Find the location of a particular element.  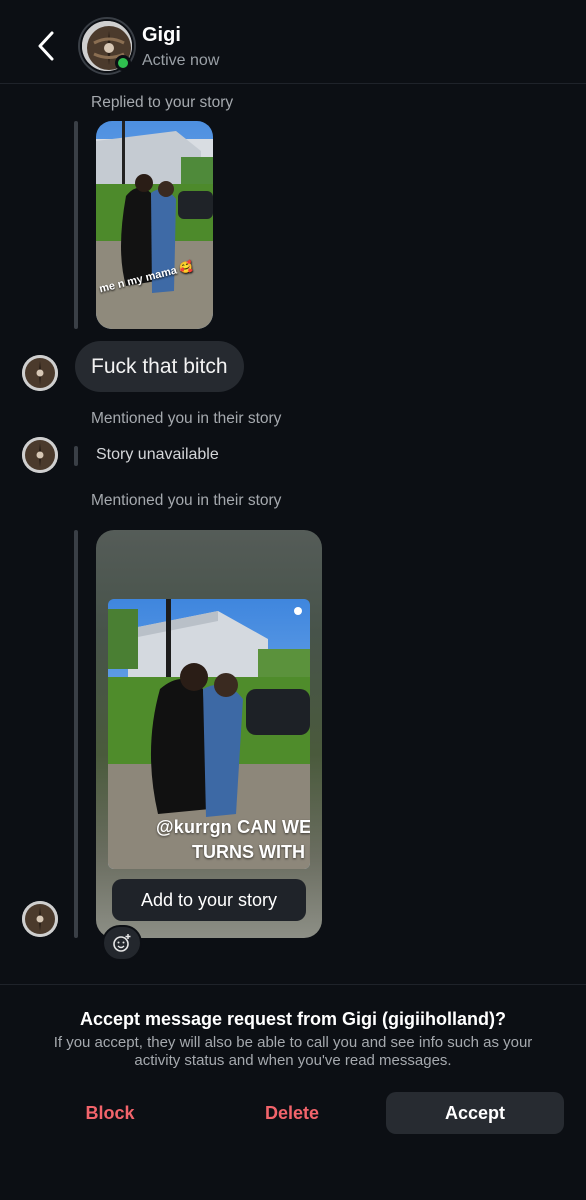

activity-status: Active now is located at coordinates (181, 60).